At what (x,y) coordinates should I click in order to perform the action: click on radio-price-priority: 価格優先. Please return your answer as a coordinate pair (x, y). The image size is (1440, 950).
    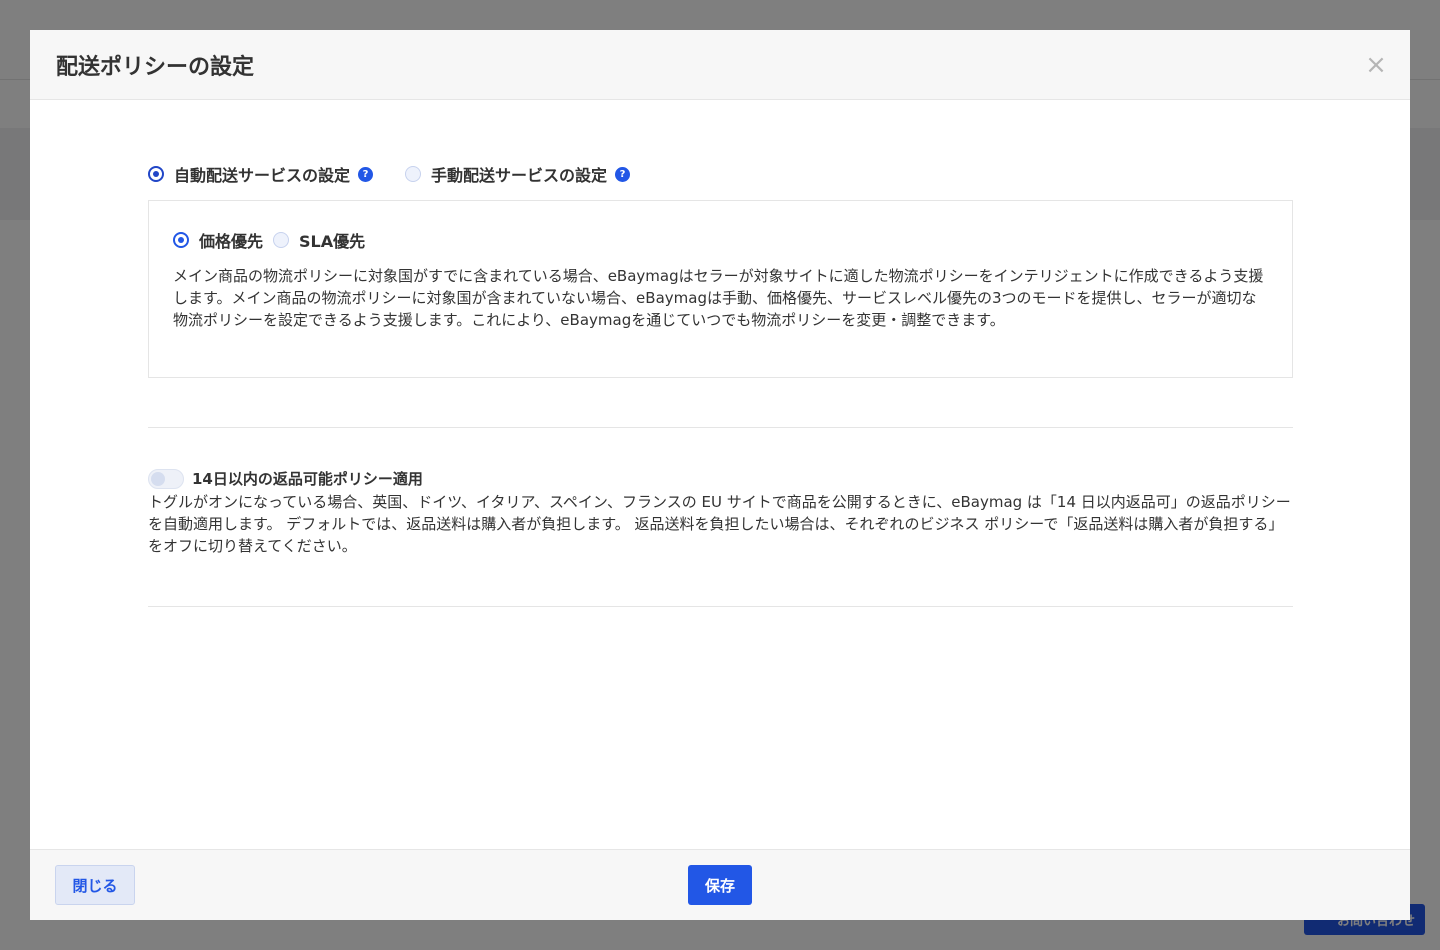
    Looking at the image, I should click on (218, 240).